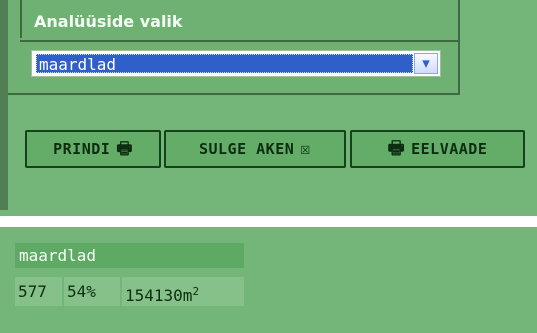 The height and width of the screenshot is (333, 537). What do you see at coordinates (196, 291) in the screenshot?
I see `result-area-exponent: 2` at bounding box center [196, 291].